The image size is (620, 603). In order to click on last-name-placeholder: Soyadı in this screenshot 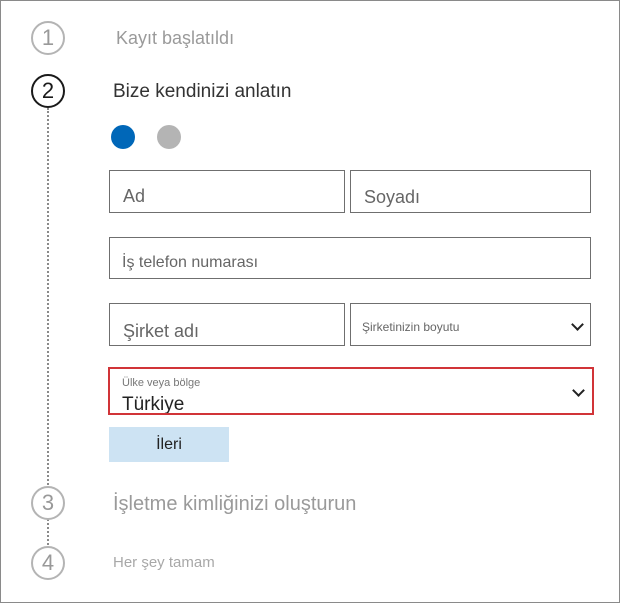, I will do `click(392, 197)`.